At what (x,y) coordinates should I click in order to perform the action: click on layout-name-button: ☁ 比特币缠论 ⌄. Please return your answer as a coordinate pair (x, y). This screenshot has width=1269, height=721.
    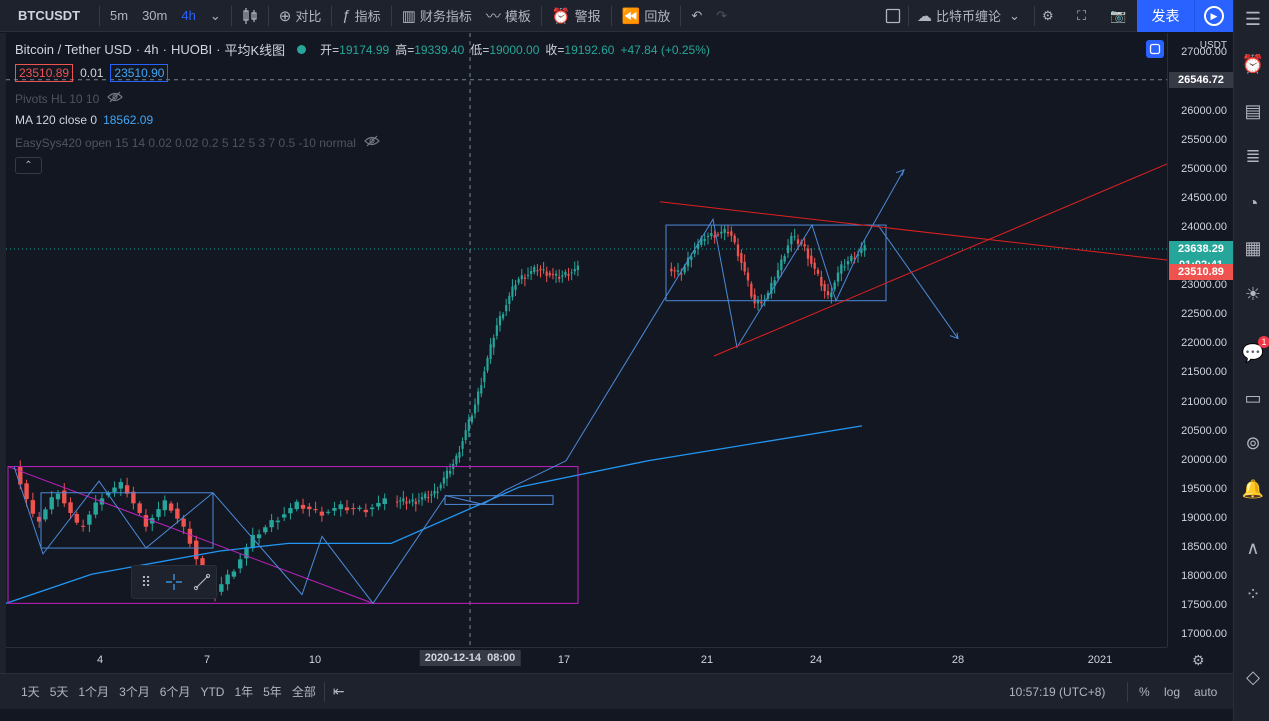
    Looking at the image, I should click on (968, 16).